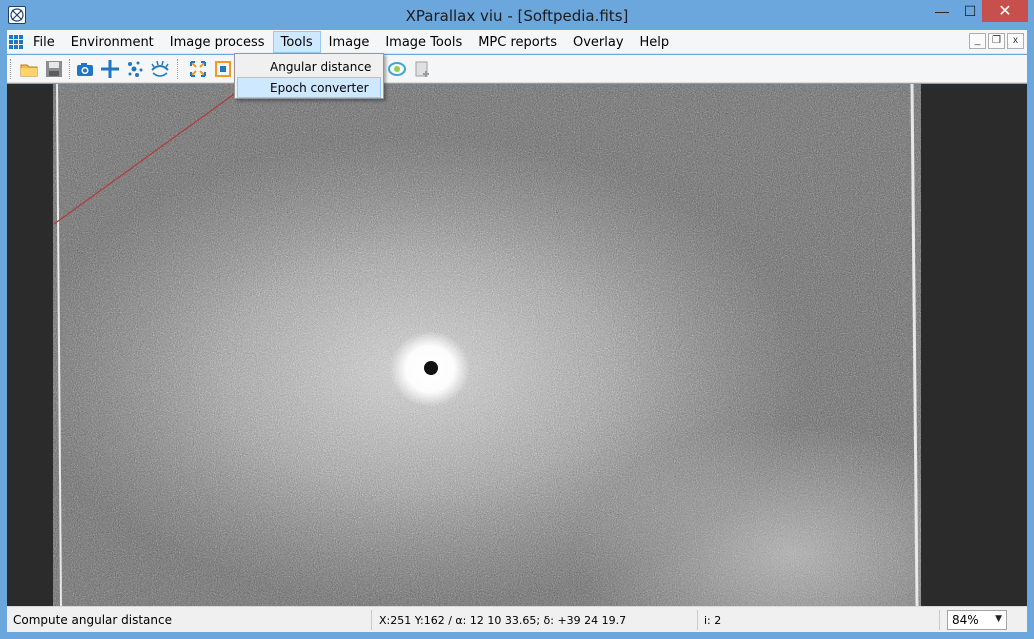 The height and width of the screenshot is (639, 1034). I want to click on mdi-controls: _ ❐ x, so click(996, 41).